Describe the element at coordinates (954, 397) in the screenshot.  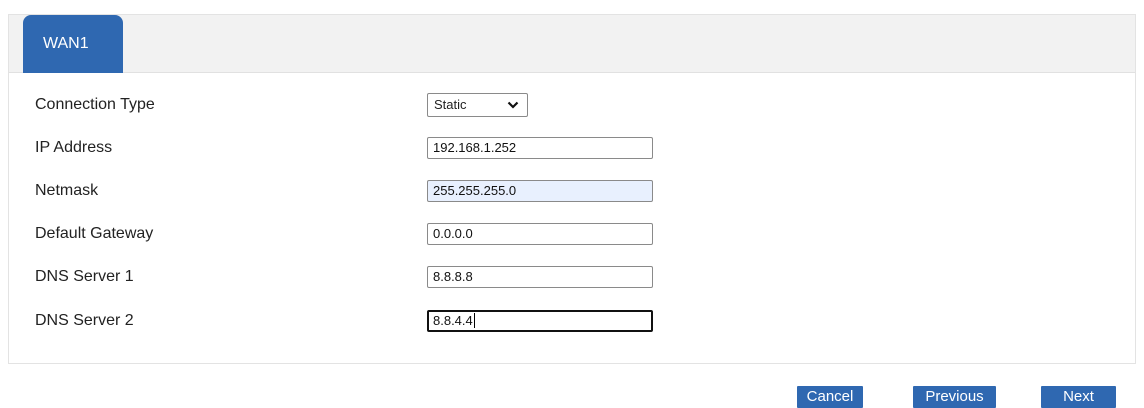
I see `previous-button: Previous` at that location.